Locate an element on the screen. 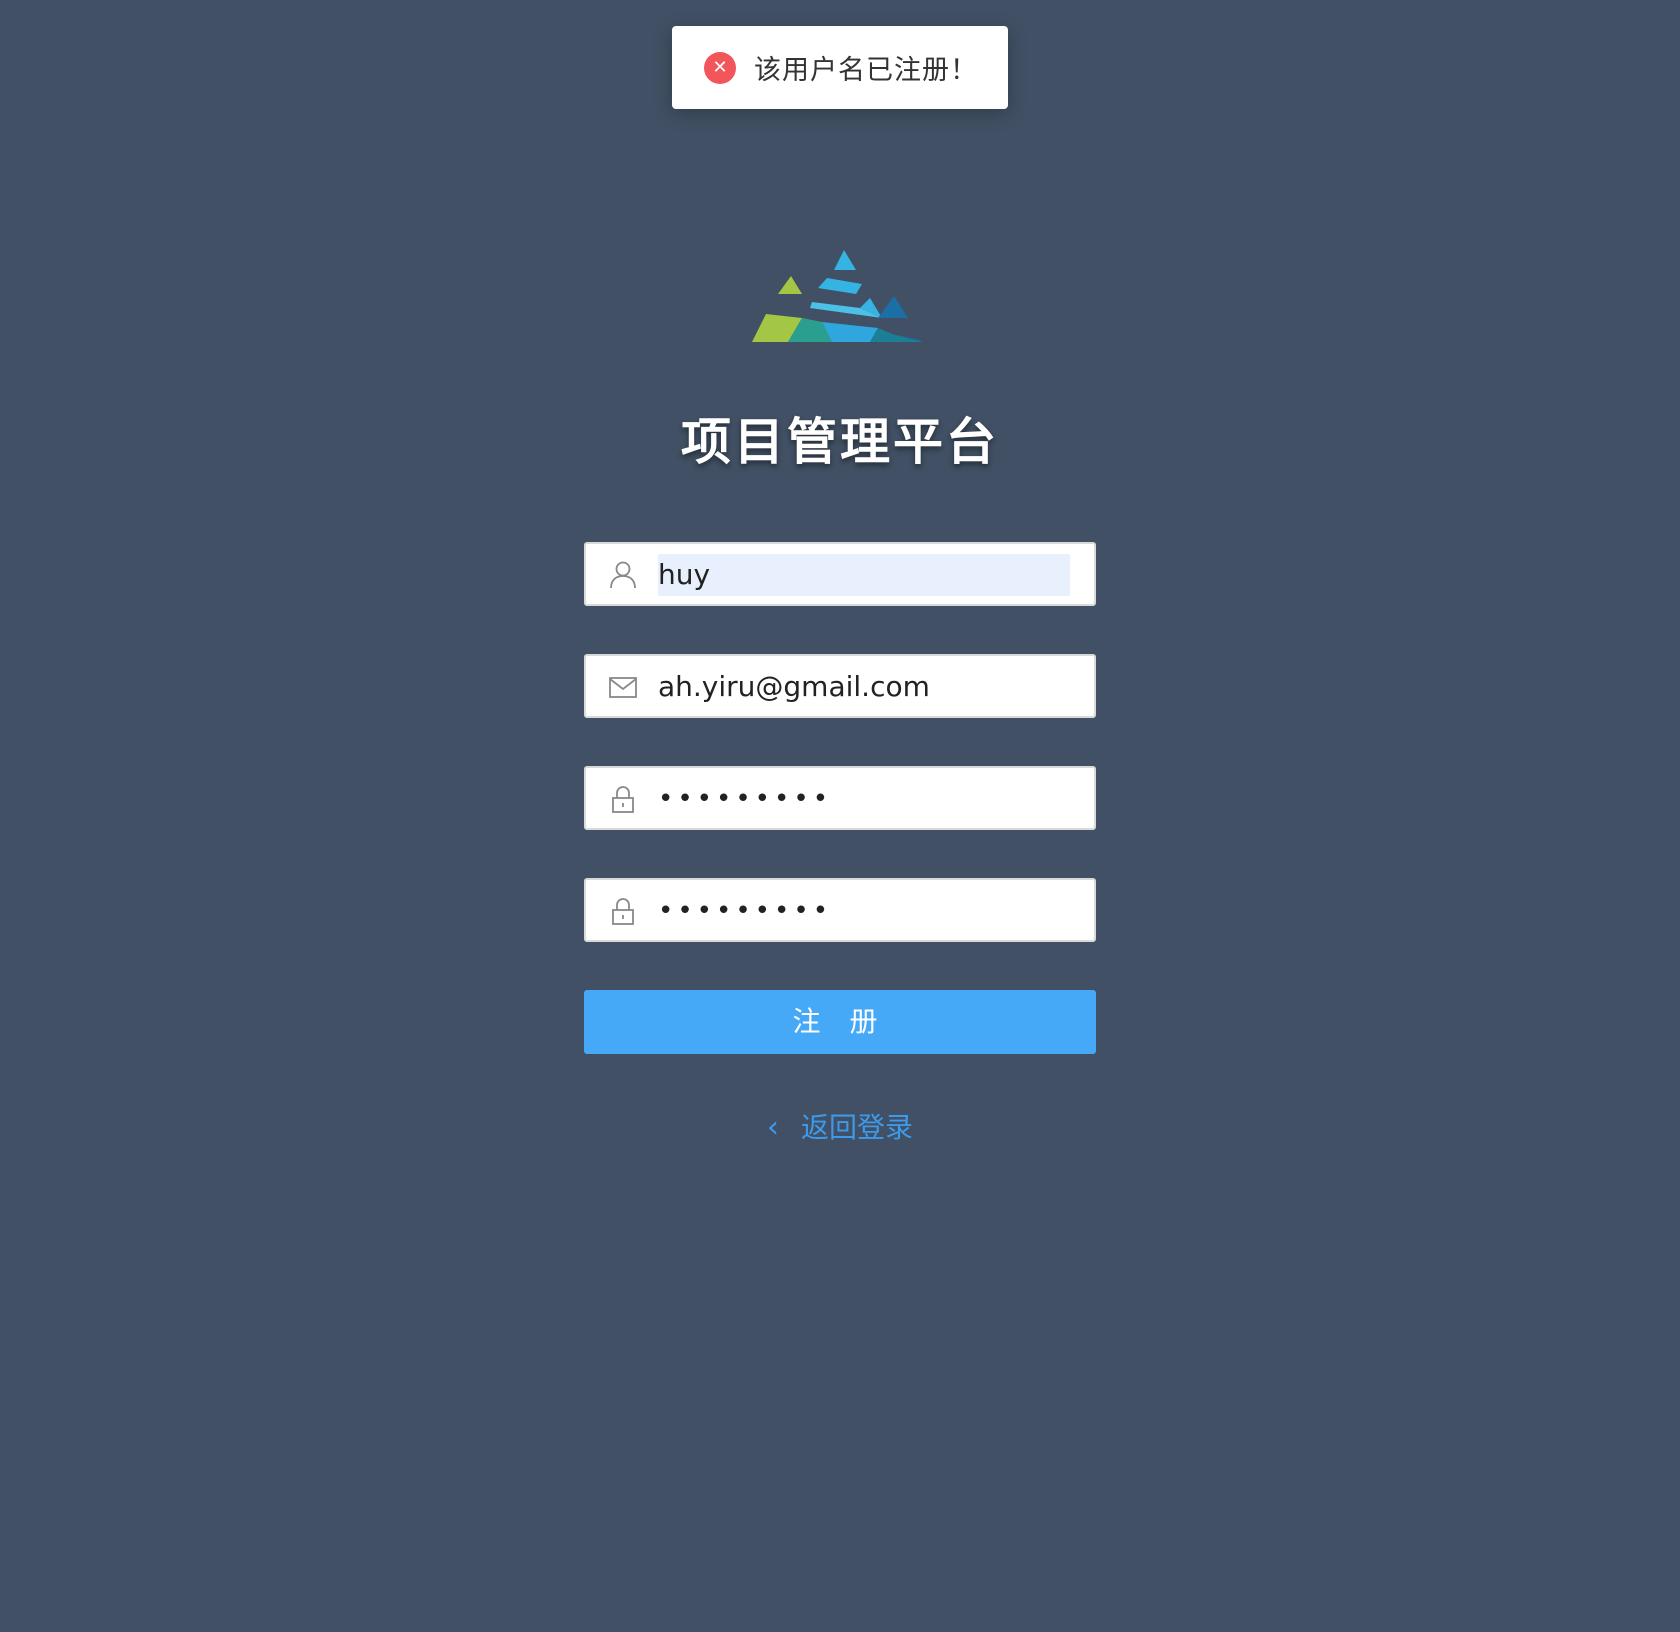 The image size is (1680, 1632). brand-logo is located at coordinates (837, 296).